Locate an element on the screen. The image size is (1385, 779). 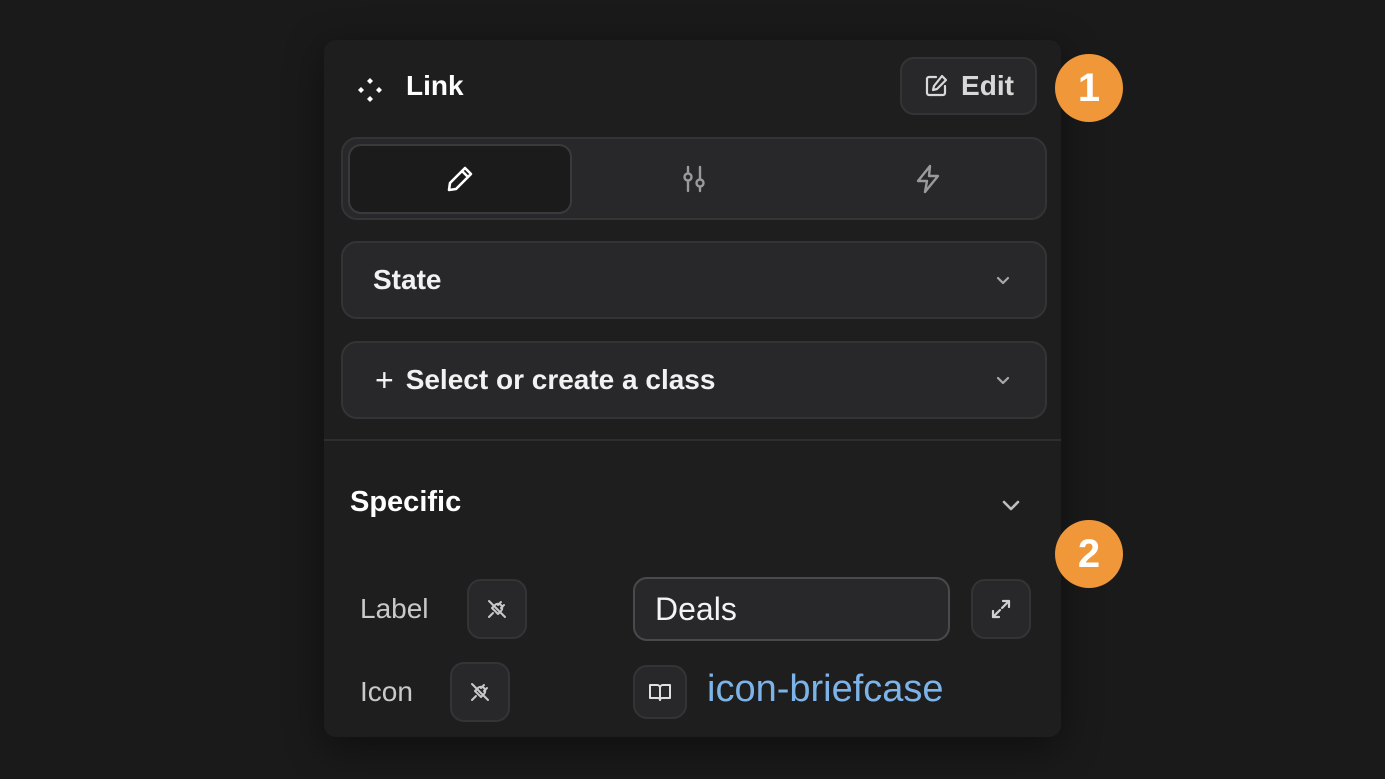
selected-icon-name: icon-briefcase is located at coordinates (825, 689).